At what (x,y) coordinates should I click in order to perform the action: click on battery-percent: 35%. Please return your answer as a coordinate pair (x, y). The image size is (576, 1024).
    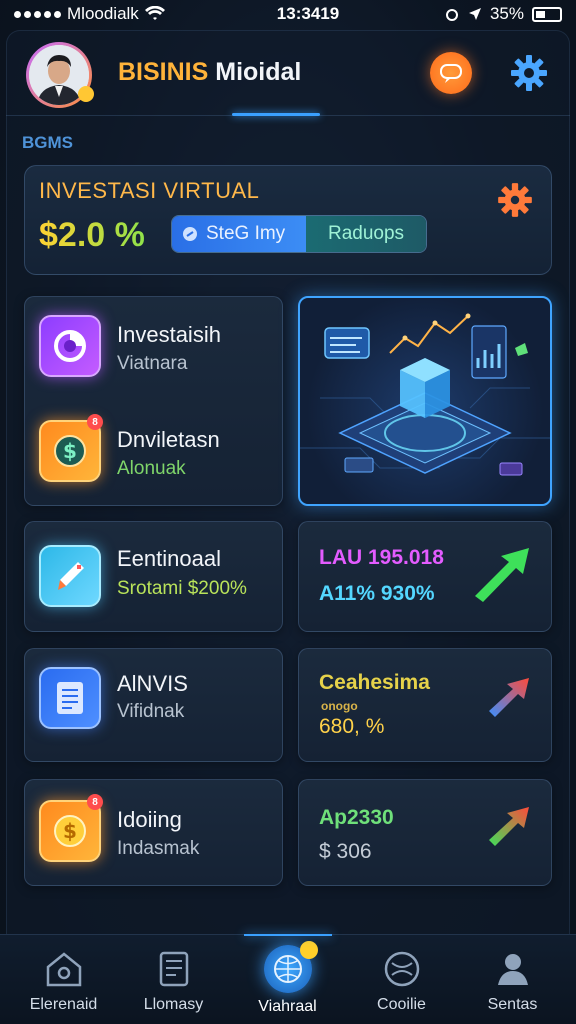
    Looking at the image, I should click on (506, 13).